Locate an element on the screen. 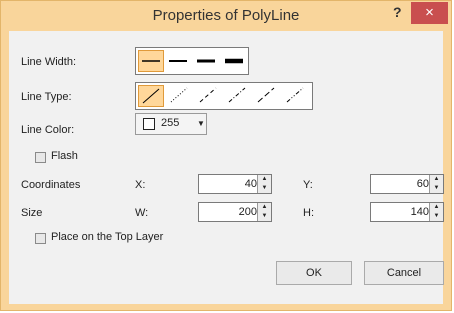 The width and height of the screenshot is (454, 313). x-spinner: ▲ ▼ is located at coordinates (264, 184).